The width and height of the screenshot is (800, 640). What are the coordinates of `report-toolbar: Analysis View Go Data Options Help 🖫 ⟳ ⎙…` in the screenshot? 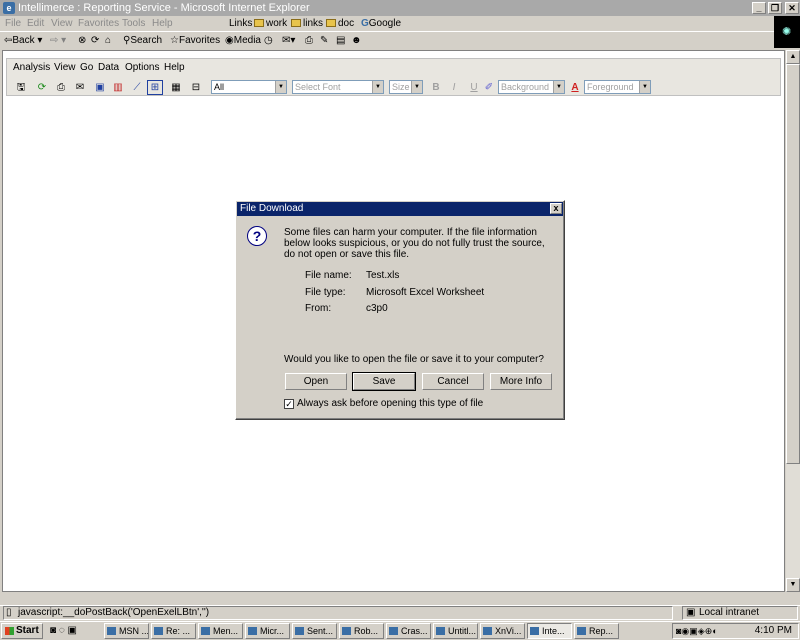 It's located at (393, 77).